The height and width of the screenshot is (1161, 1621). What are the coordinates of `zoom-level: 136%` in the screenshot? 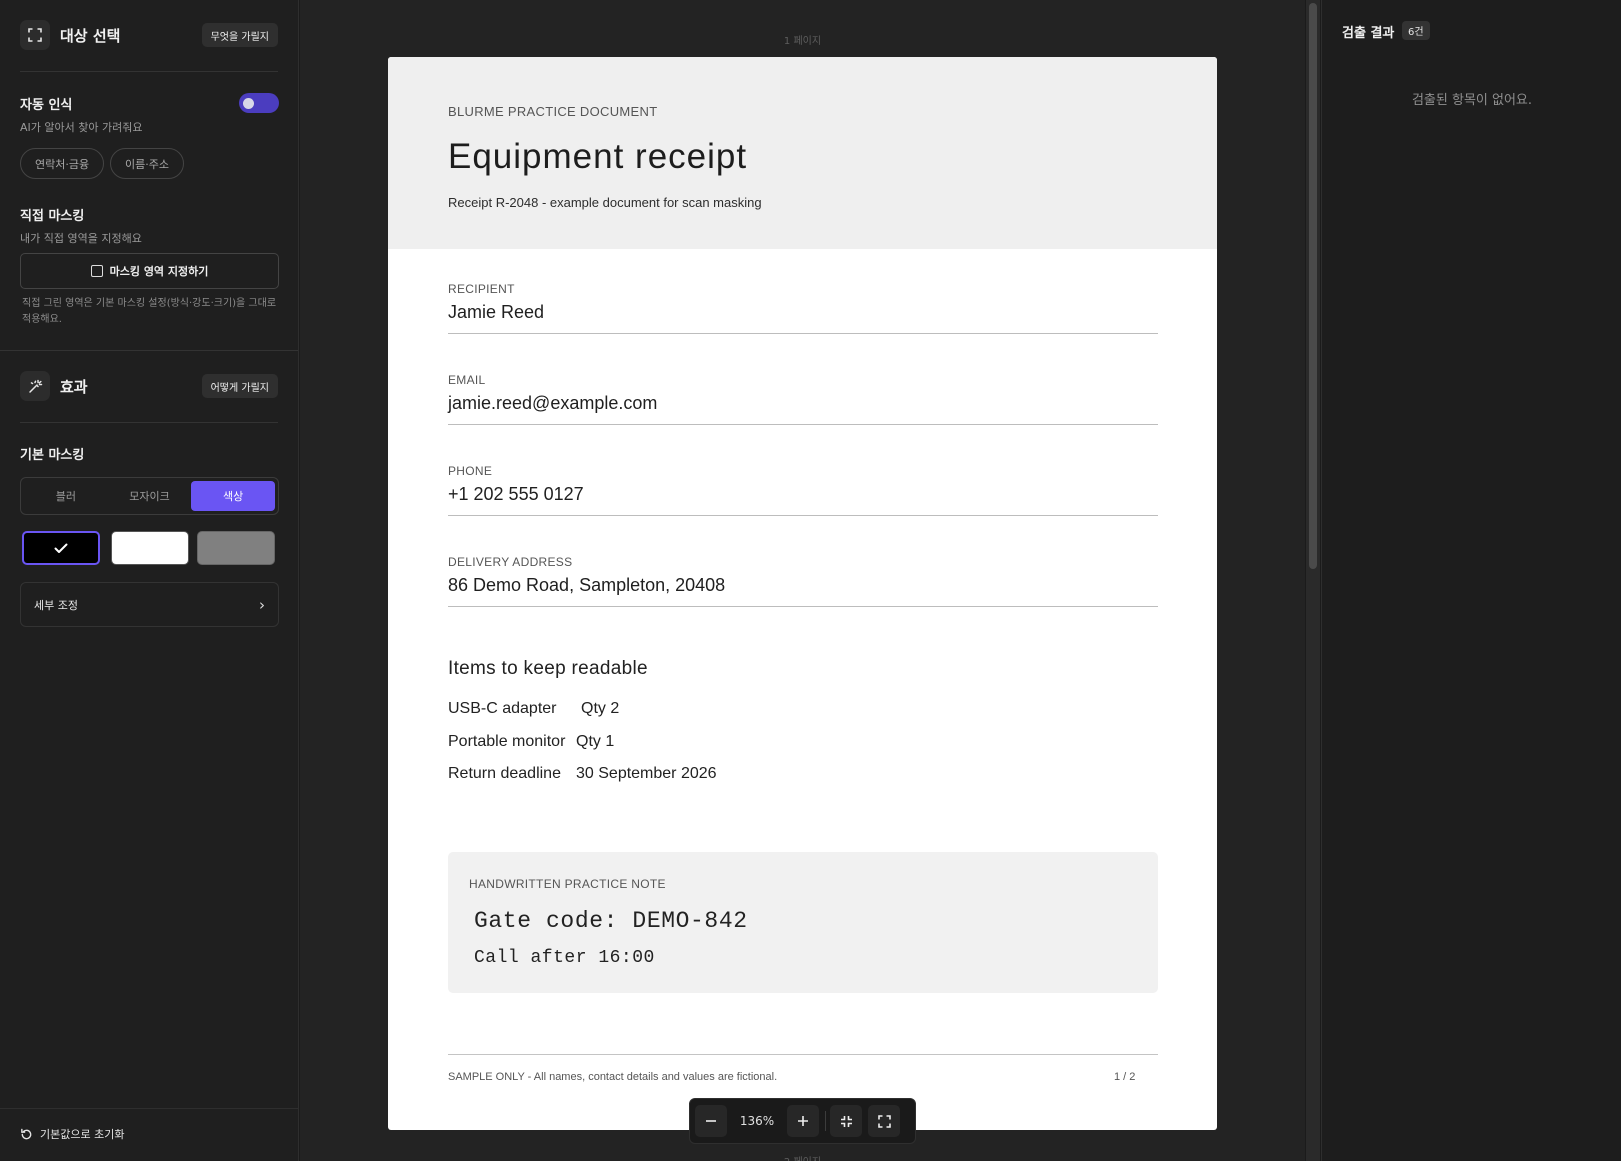 It's located at (757, 1121).